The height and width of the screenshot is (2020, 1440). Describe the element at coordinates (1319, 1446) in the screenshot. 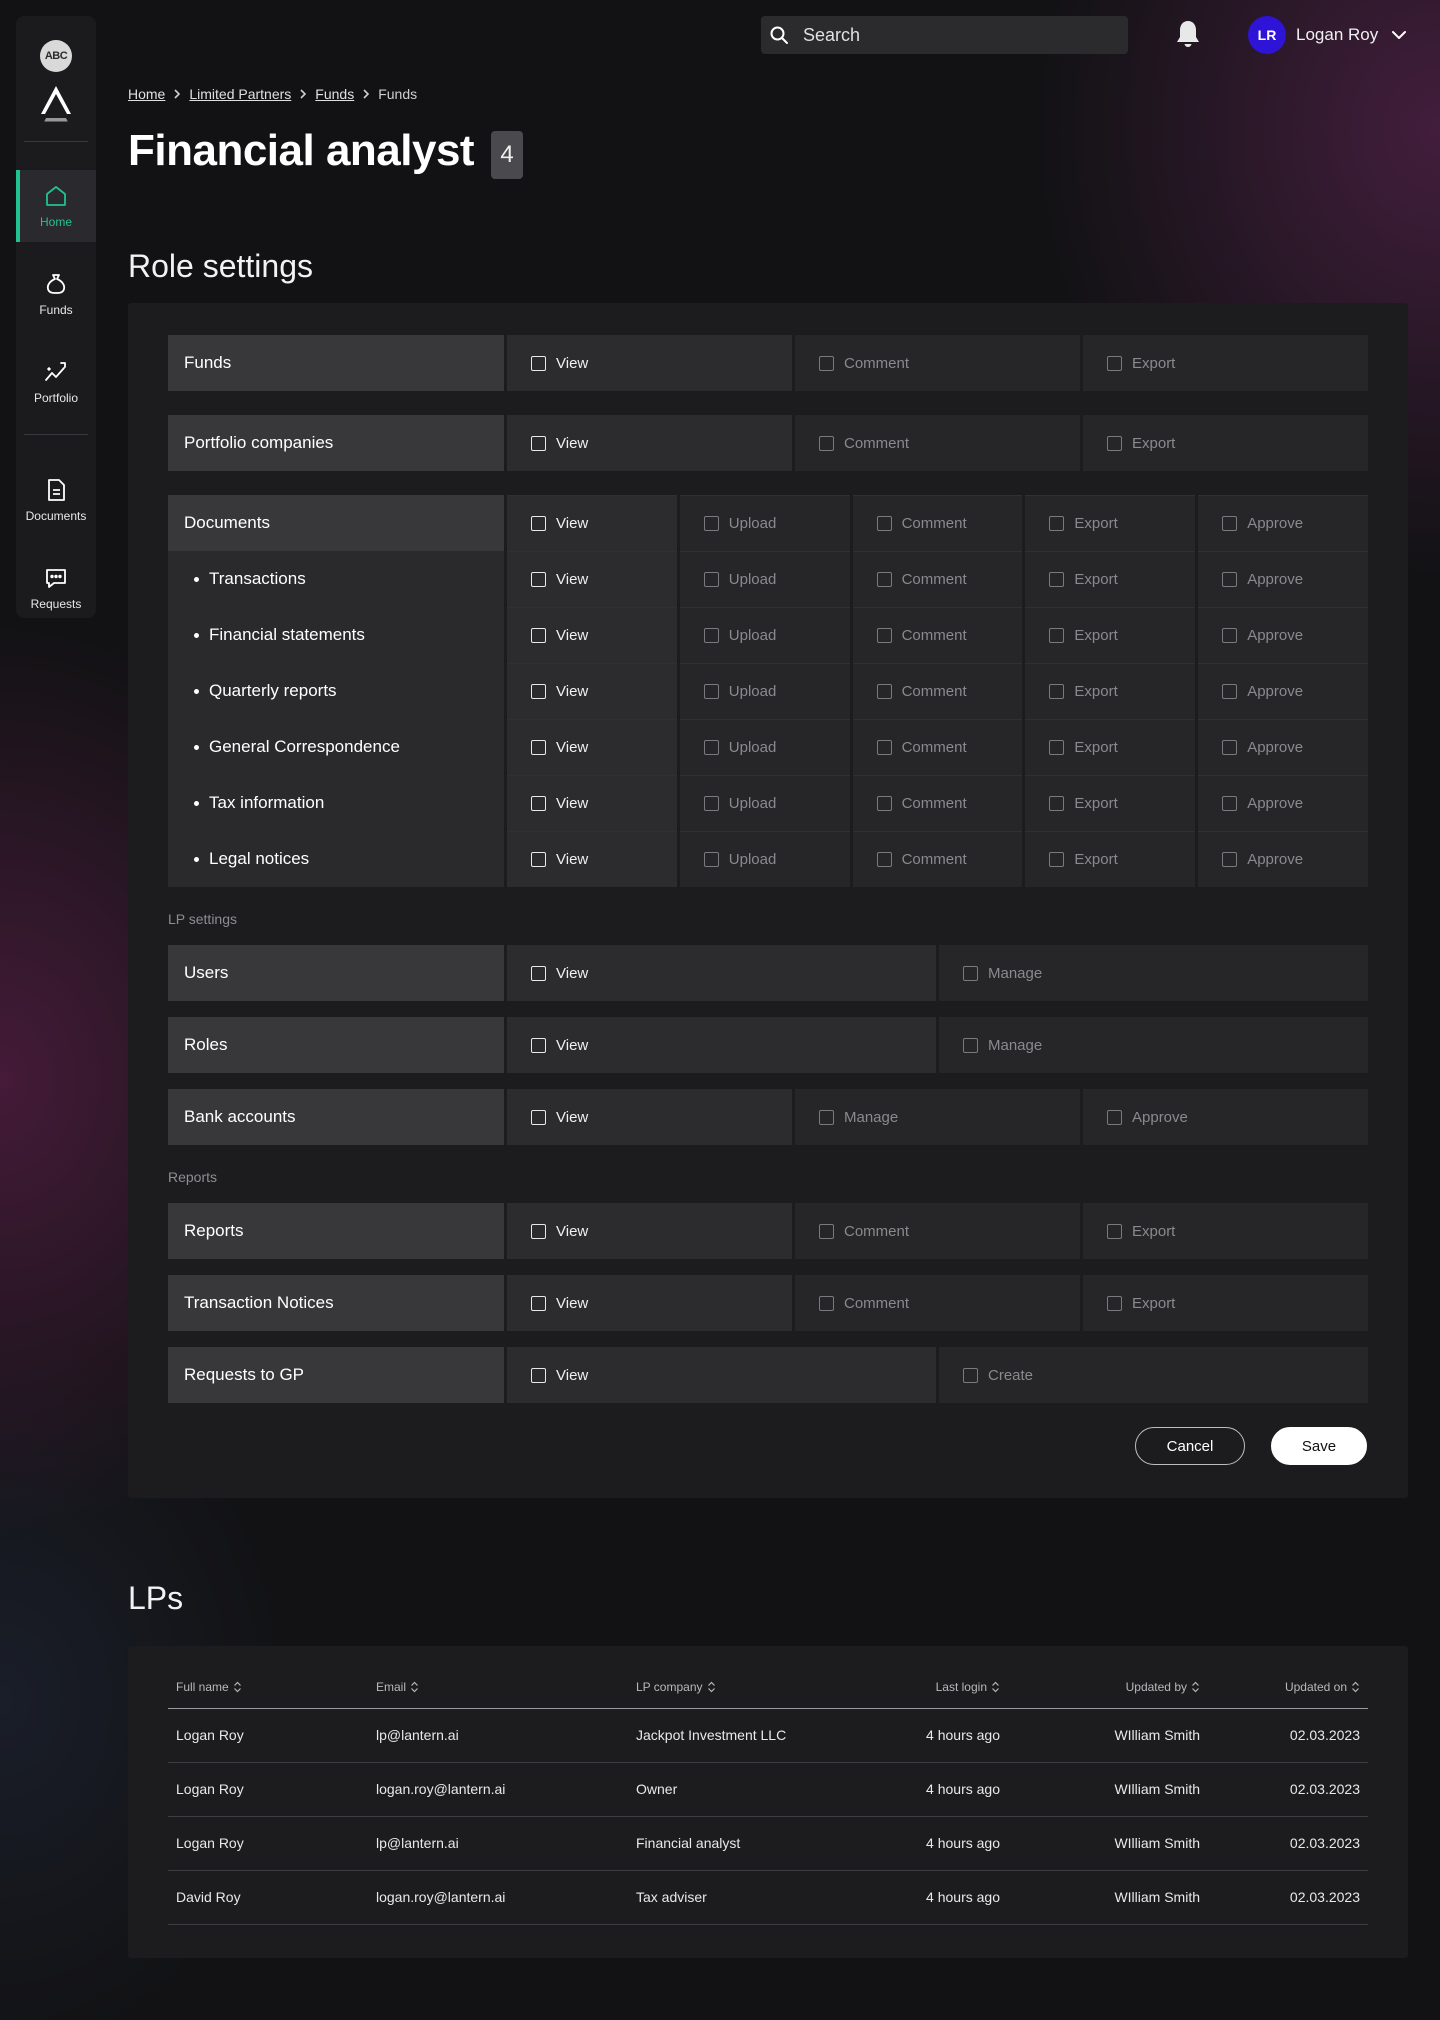

I see `save-button: Save` at that location.